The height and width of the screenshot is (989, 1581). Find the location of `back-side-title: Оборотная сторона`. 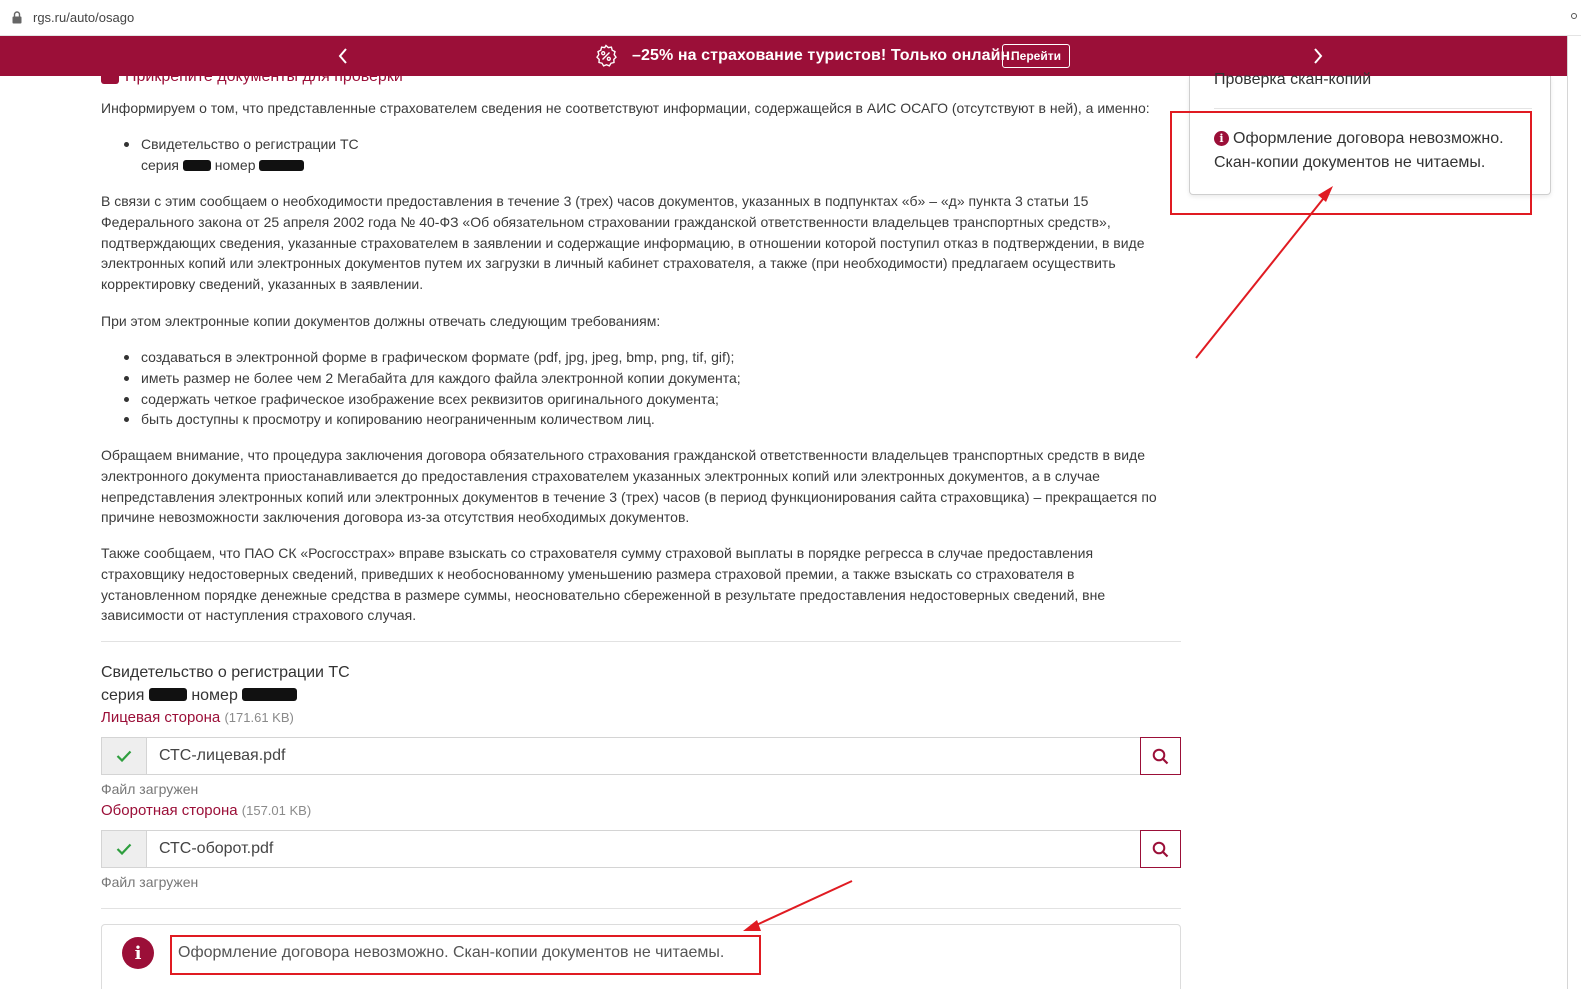

back-side-title: Оборотная сторона is located at coordinates (169, 810).